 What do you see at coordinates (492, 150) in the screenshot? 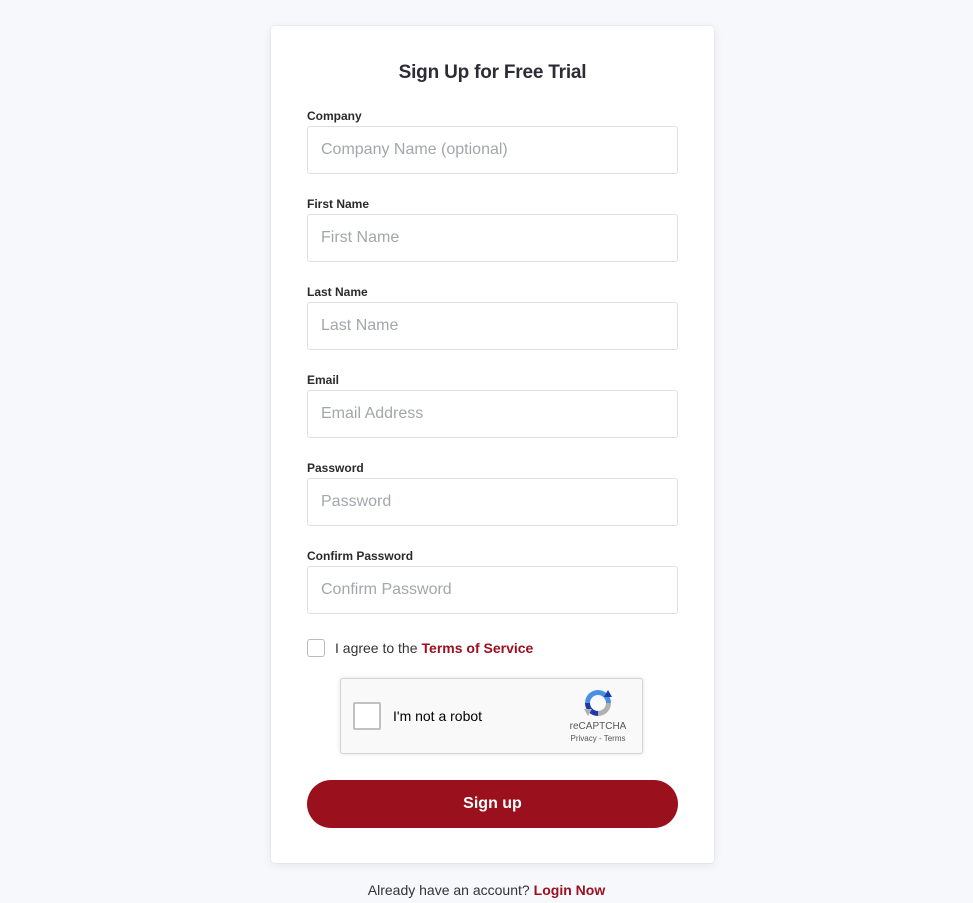
I see `company-input` at bounding box center [492, 150].